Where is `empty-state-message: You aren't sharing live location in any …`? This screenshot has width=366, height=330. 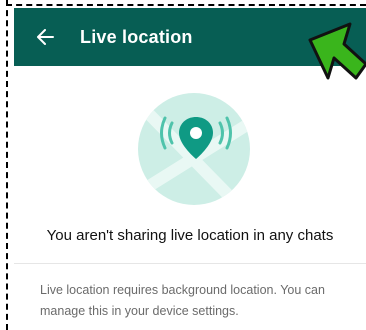
empty-state-message: You aren't sharing live location in any … is located at coordinates (190, 235).